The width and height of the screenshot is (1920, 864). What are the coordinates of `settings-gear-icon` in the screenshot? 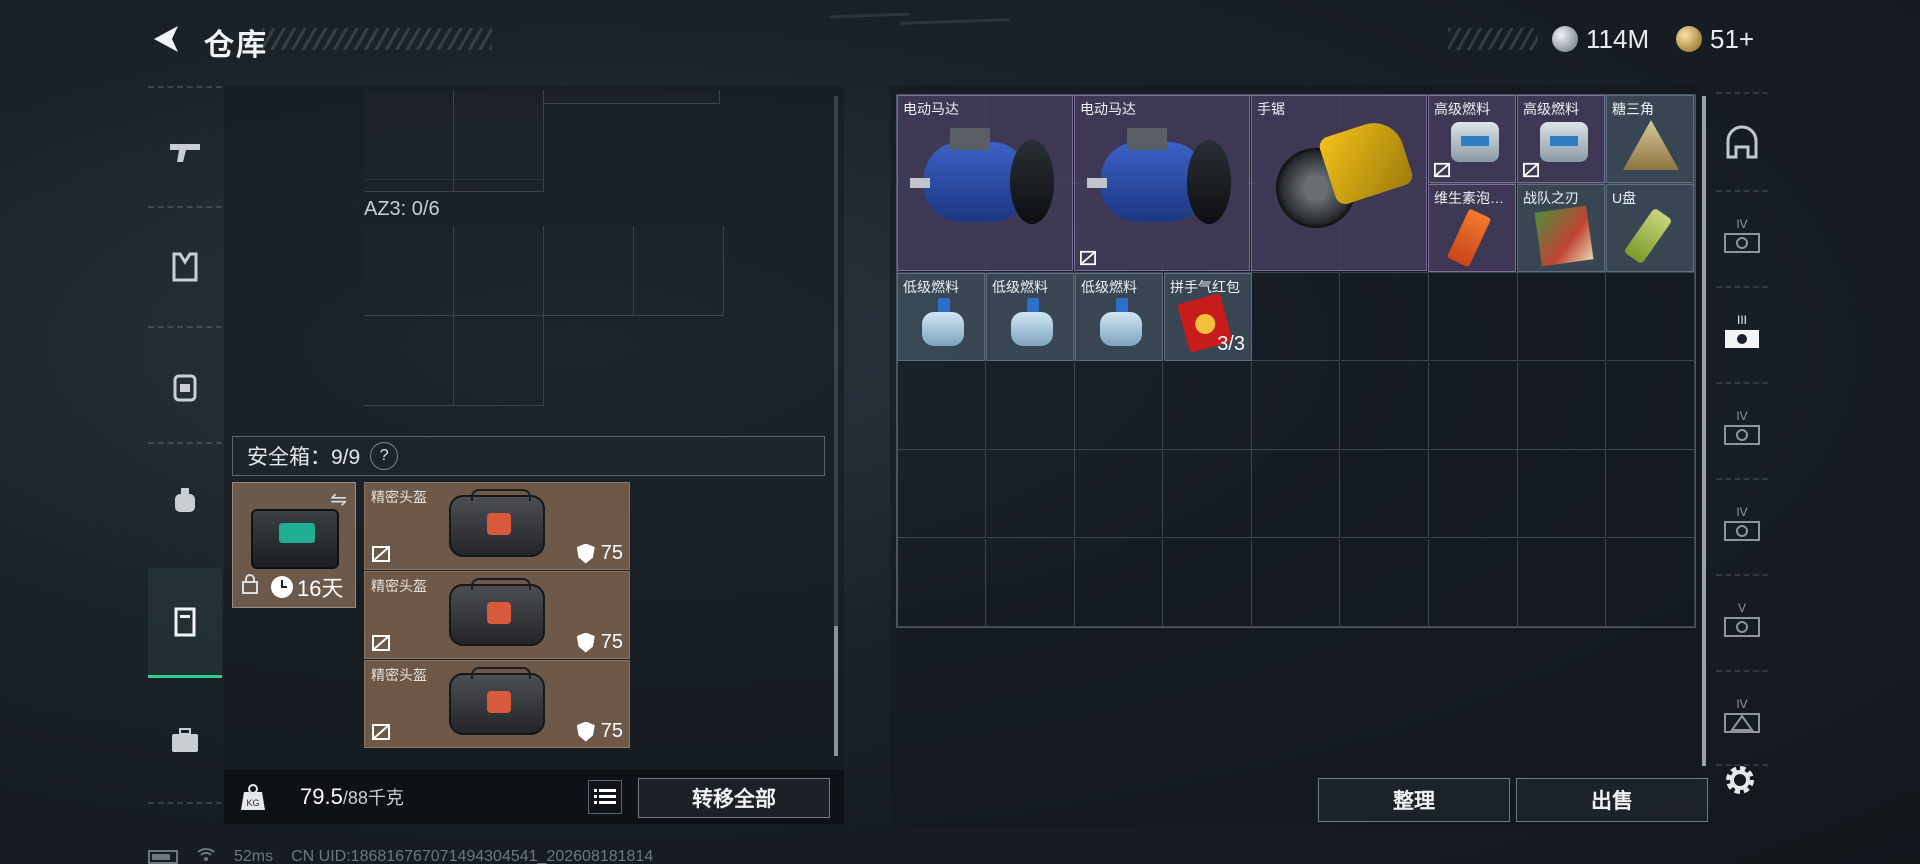 It's located at (1740, 780).